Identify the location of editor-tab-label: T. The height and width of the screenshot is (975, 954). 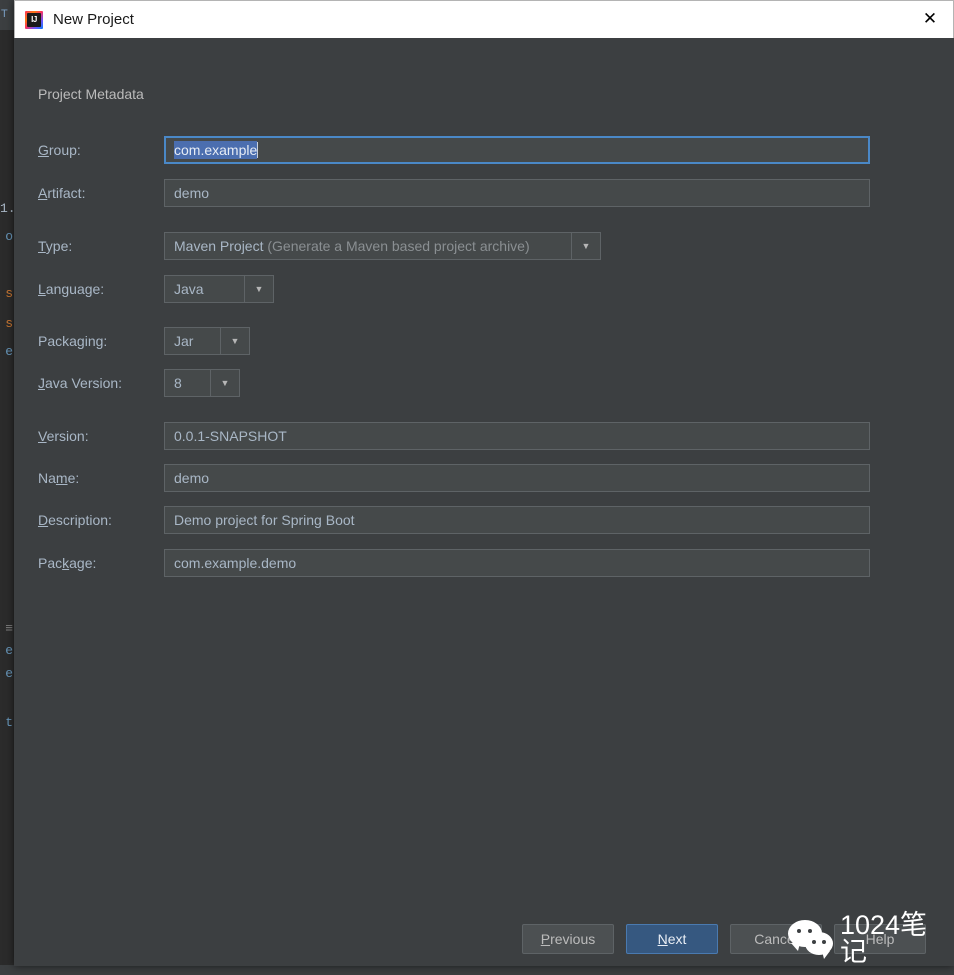
(4, 14).